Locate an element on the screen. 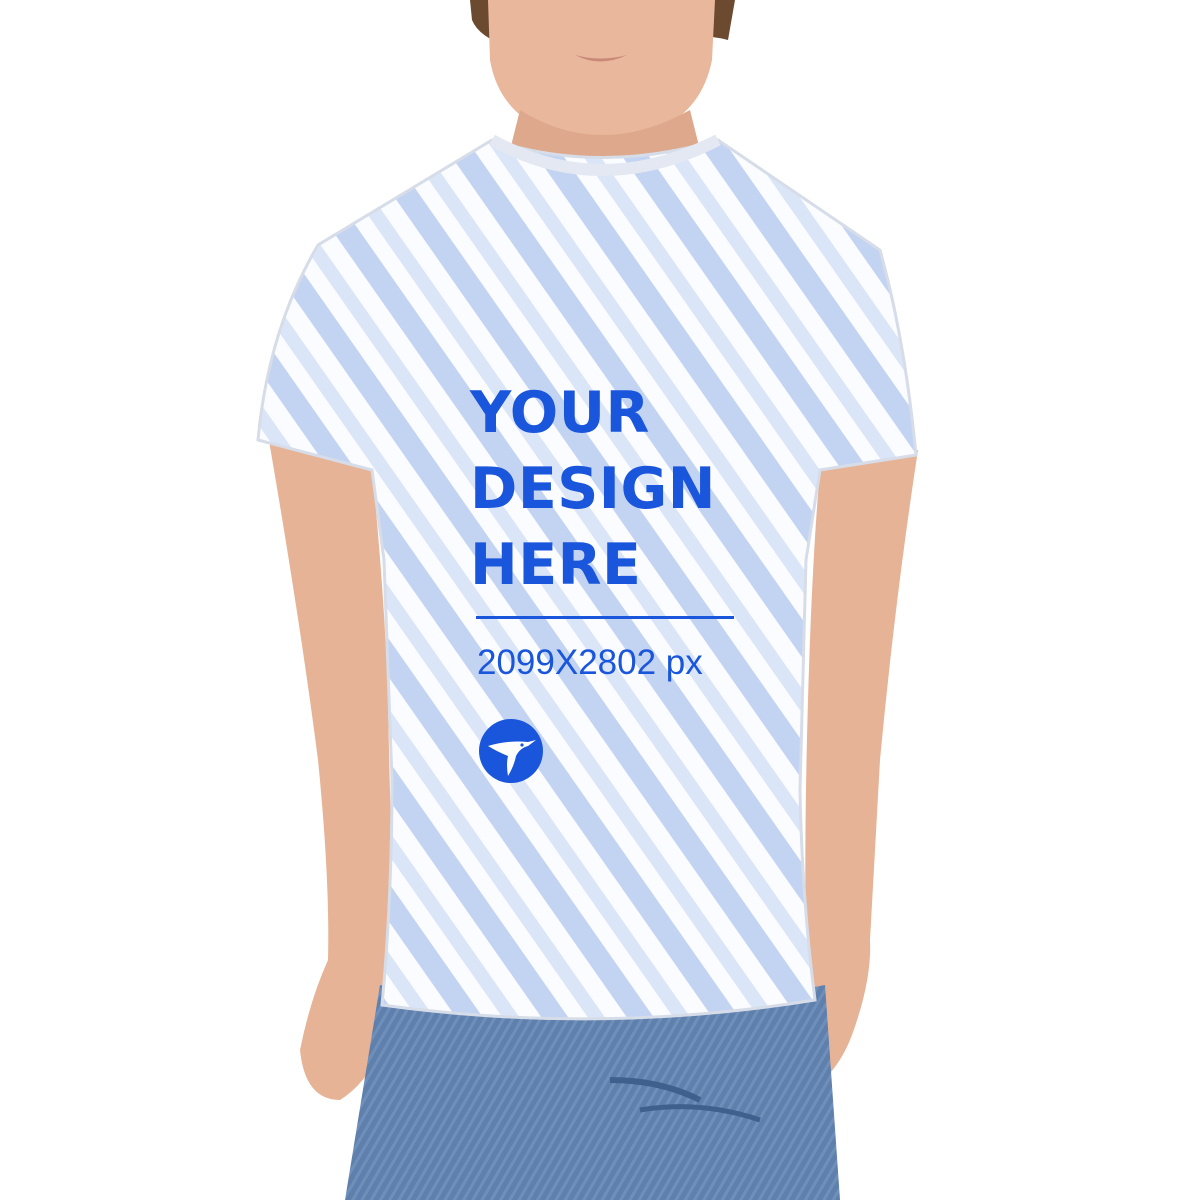 The width and height of the screenshot is (1200, 1200). design-placeholder-print: YOUR DESIGN HERE is located at coordinates (615, 489).